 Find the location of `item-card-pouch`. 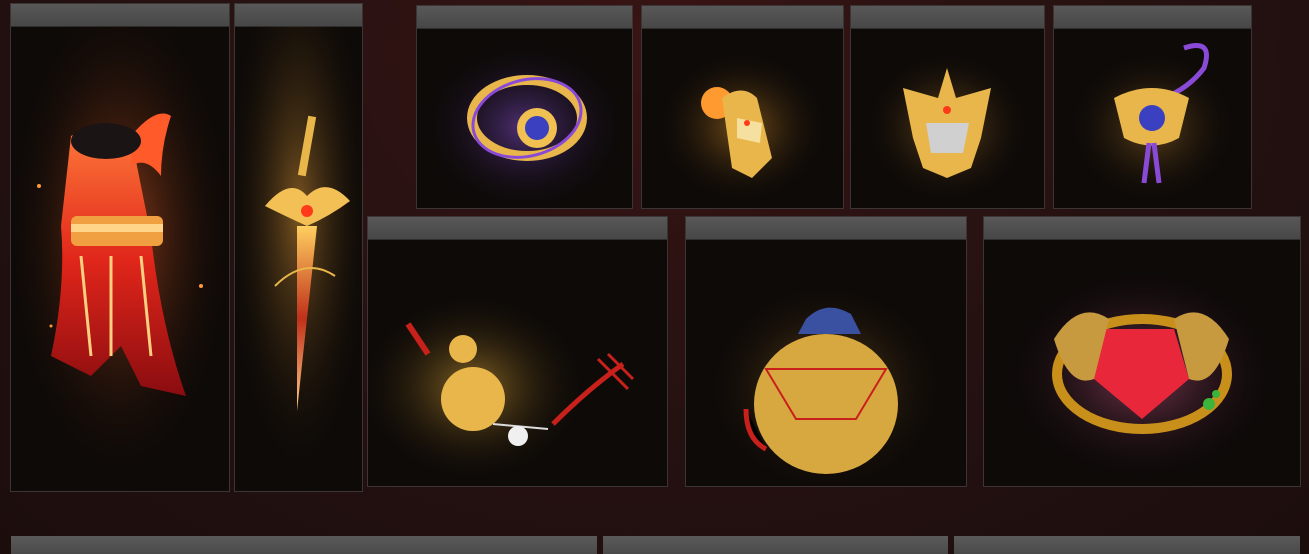

item-card-pouch is located at coordinates (826, 351).